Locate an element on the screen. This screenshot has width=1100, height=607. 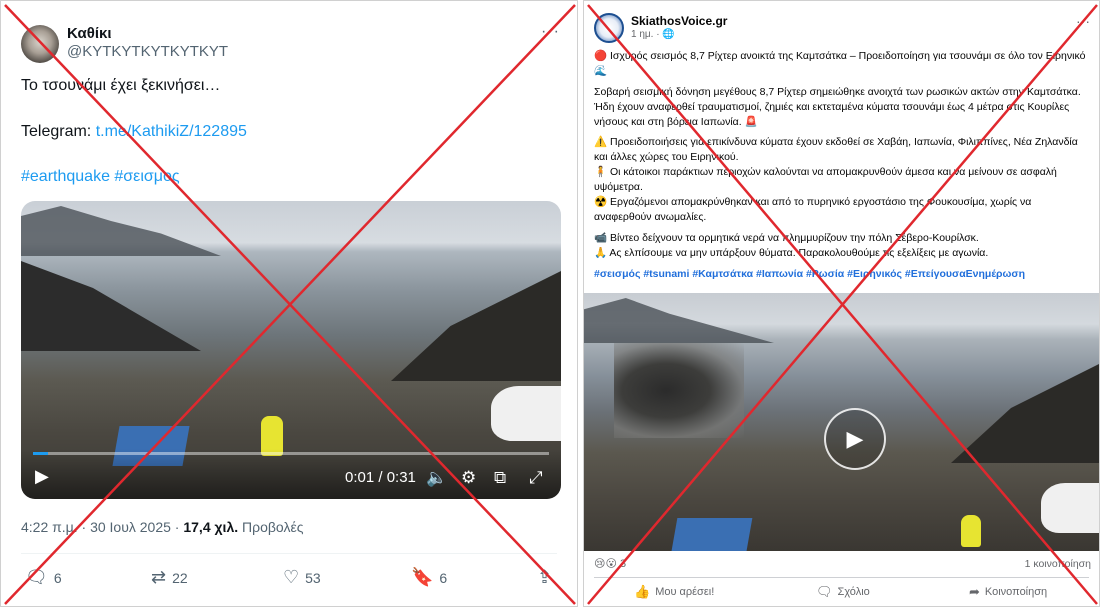
video-time: 0:01 / 0:31 is located at coordinates (380, 477).